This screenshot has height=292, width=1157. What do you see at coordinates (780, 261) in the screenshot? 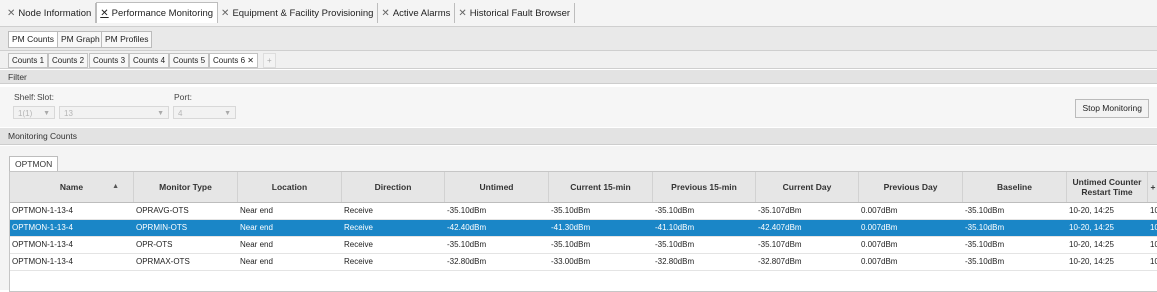
I see `cell-current-day: -32.807dBm` at bounding box center [780, 261].